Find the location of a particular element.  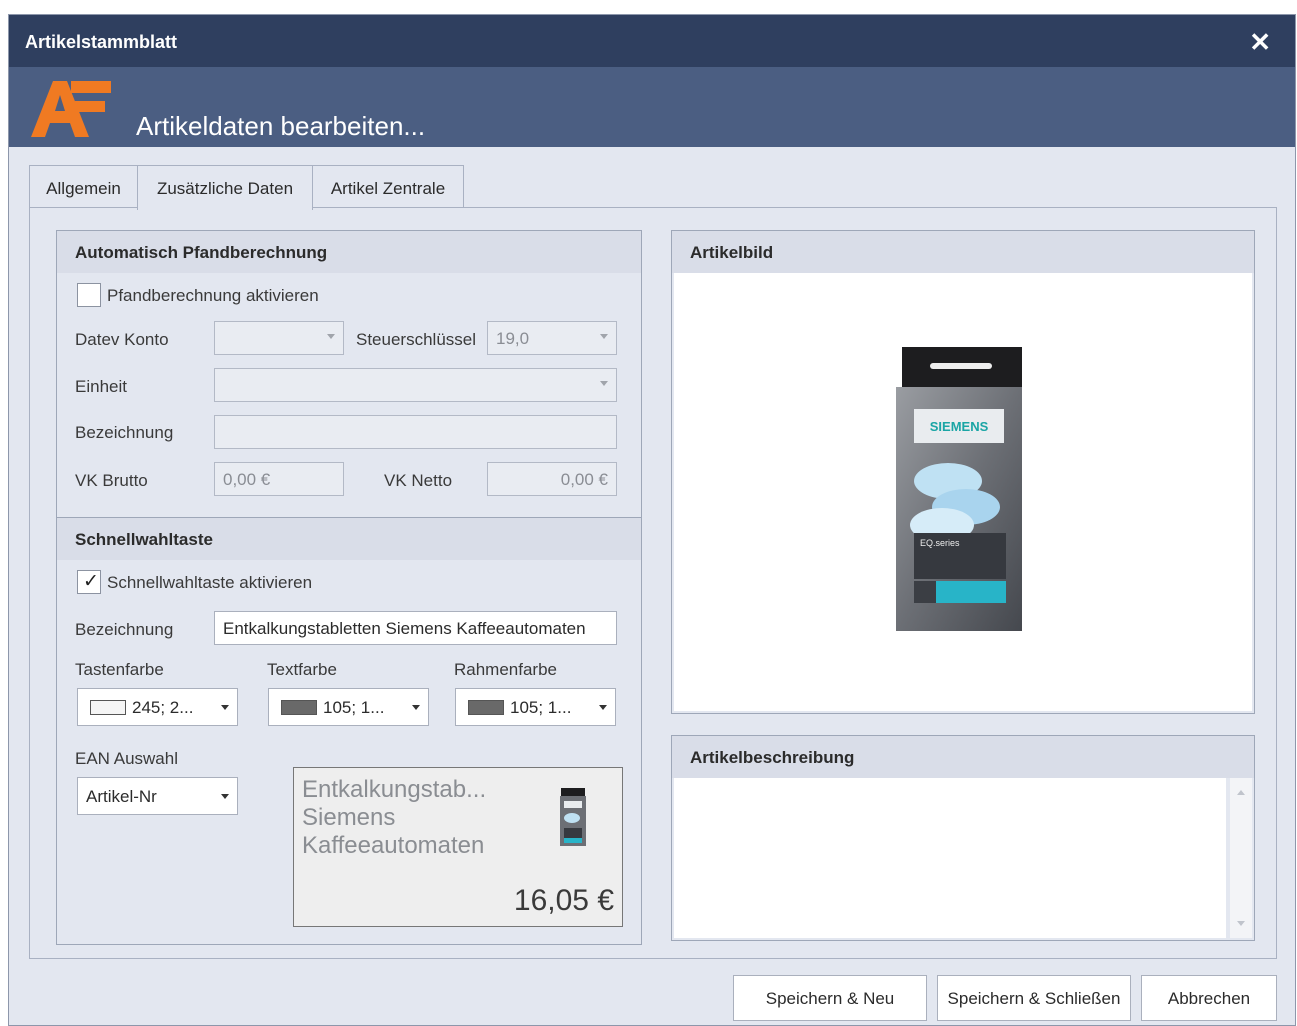

rahmenfarbe-label: Rahmenfarbe is located at coordinates (506, 669).